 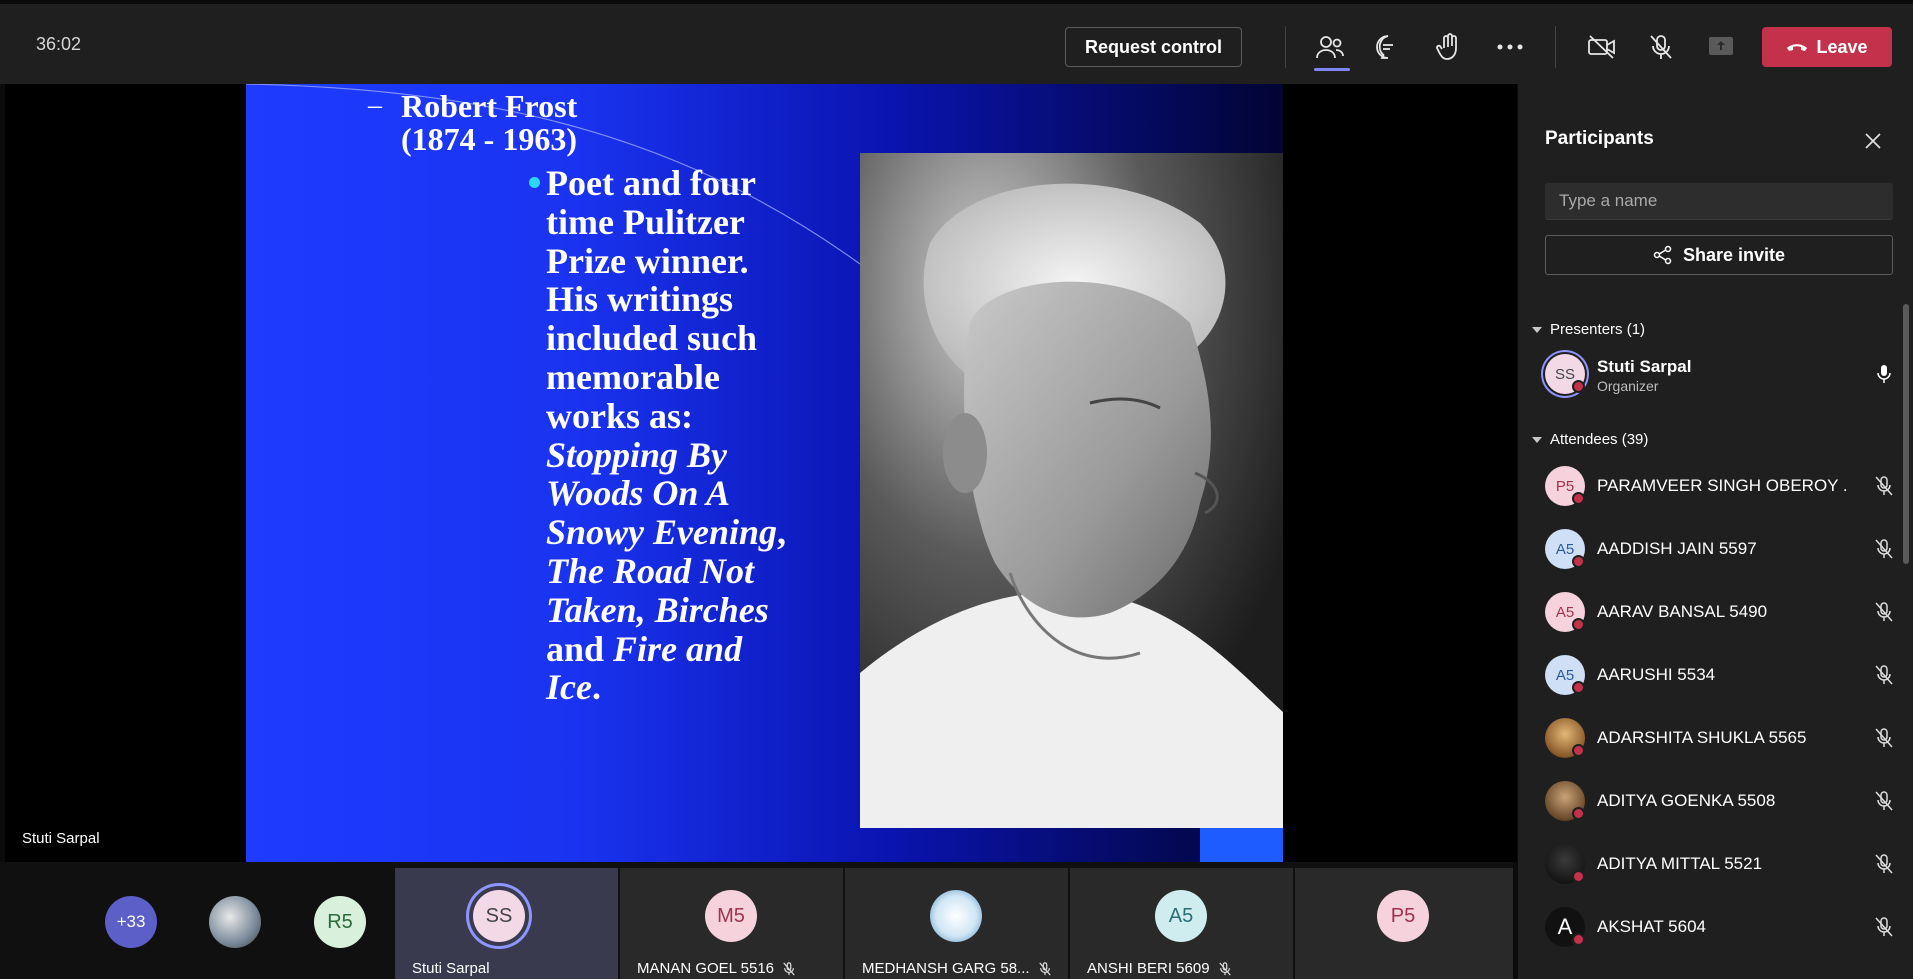 I want to click on participant-row: A5 AARAV BANSAL 5490, so click(x=1720, y=613).